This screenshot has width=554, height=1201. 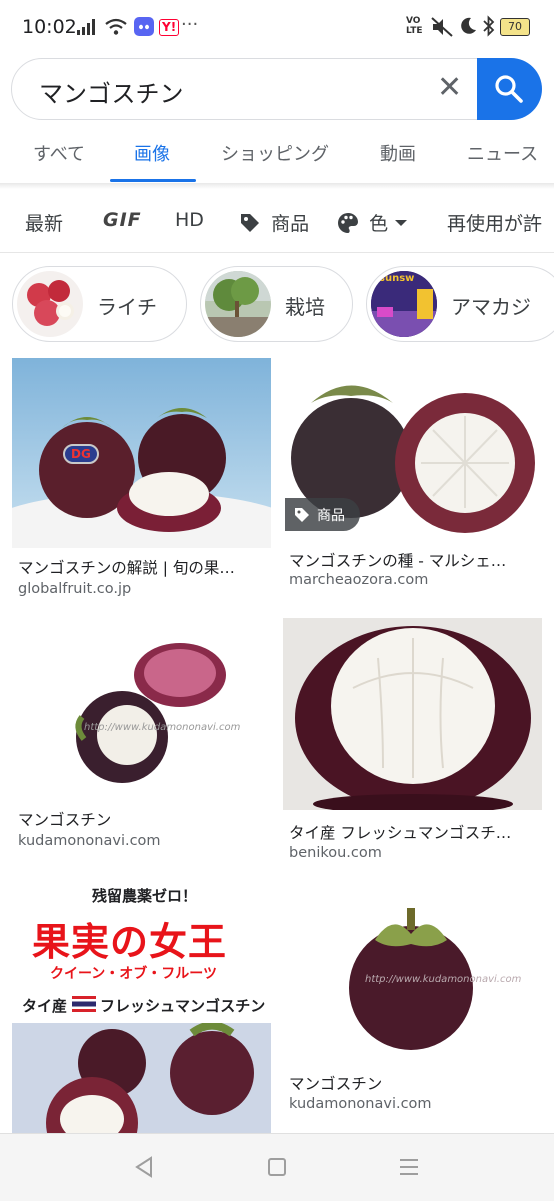 What do you see at coordinates (442, 27) in the screenshot?
I see `mute-icon` at bounding box center [442, 27].